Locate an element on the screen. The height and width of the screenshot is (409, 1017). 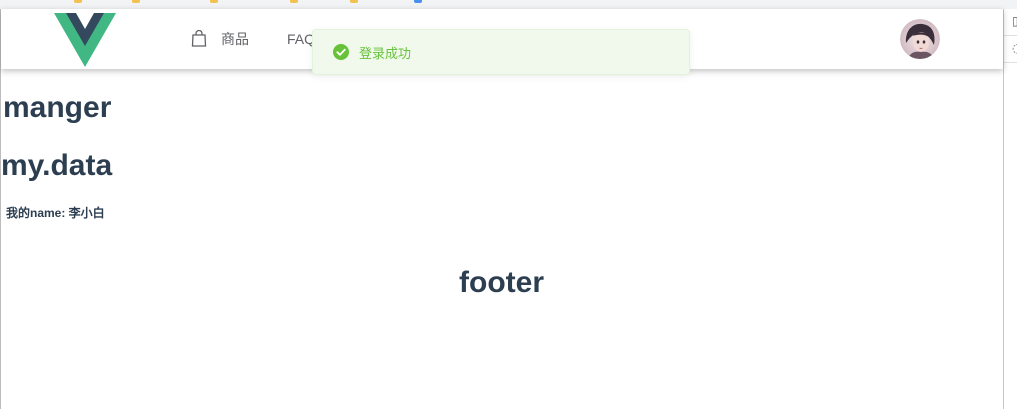
devtools-console-icon: ◌ is located at coordinates (1014, 48).